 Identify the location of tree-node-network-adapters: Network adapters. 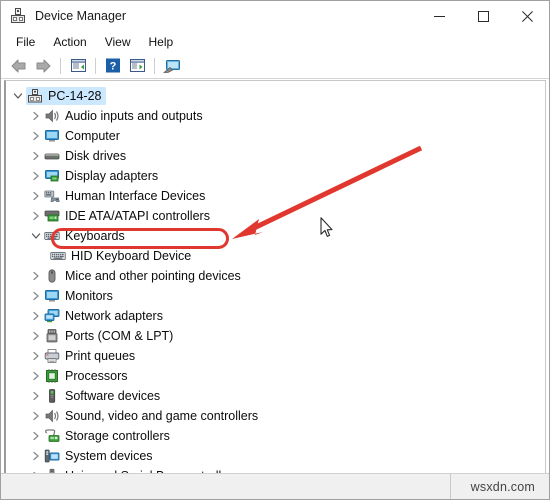
(275, 316).